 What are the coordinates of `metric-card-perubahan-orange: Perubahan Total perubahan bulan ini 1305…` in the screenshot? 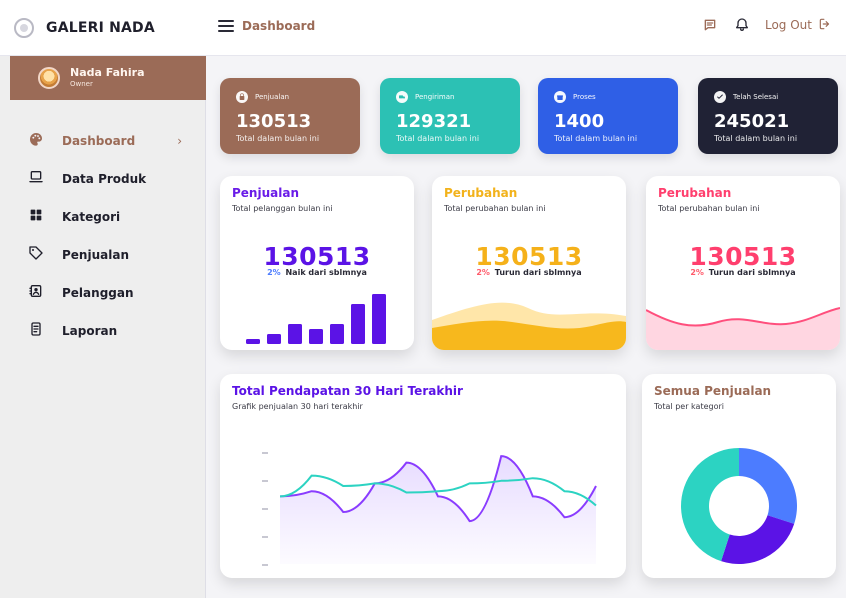 It's located at (529, 263).